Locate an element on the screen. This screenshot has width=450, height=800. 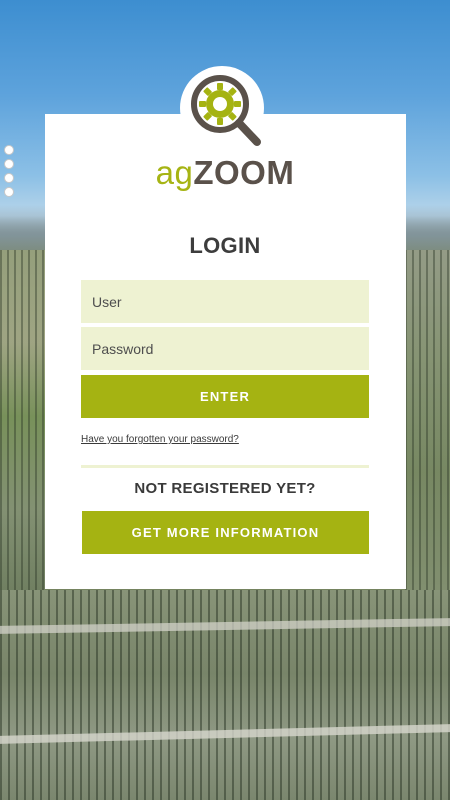
brand-logo-zoom: ZOOM is located at coordinates (244, 172).